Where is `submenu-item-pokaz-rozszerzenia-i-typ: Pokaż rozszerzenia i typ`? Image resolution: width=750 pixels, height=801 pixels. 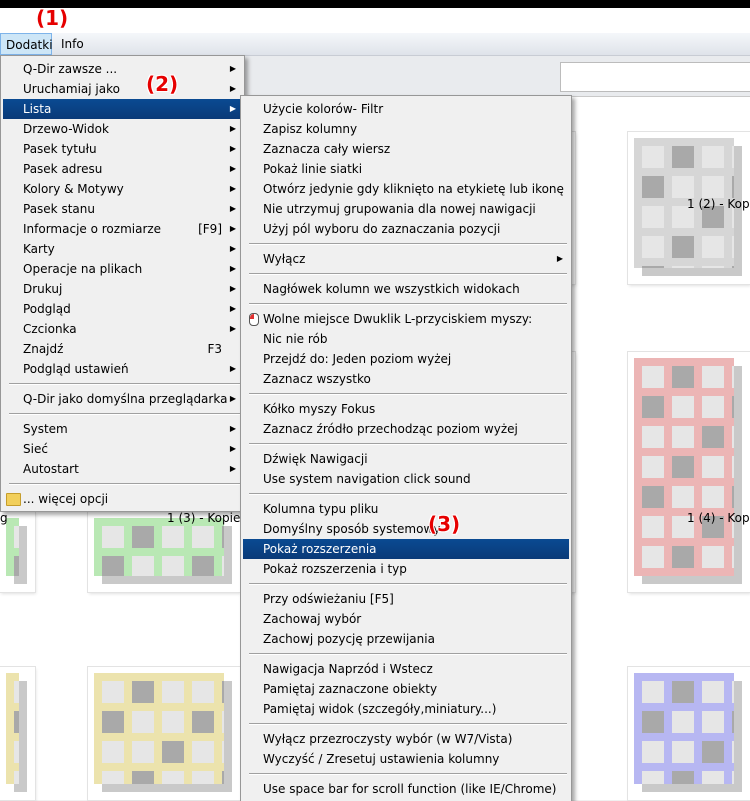
submenu-item-pokaz-rozszerzenia-i-typ: Pokaż rozszerzenia i typ is located at coordinates (406, 569).